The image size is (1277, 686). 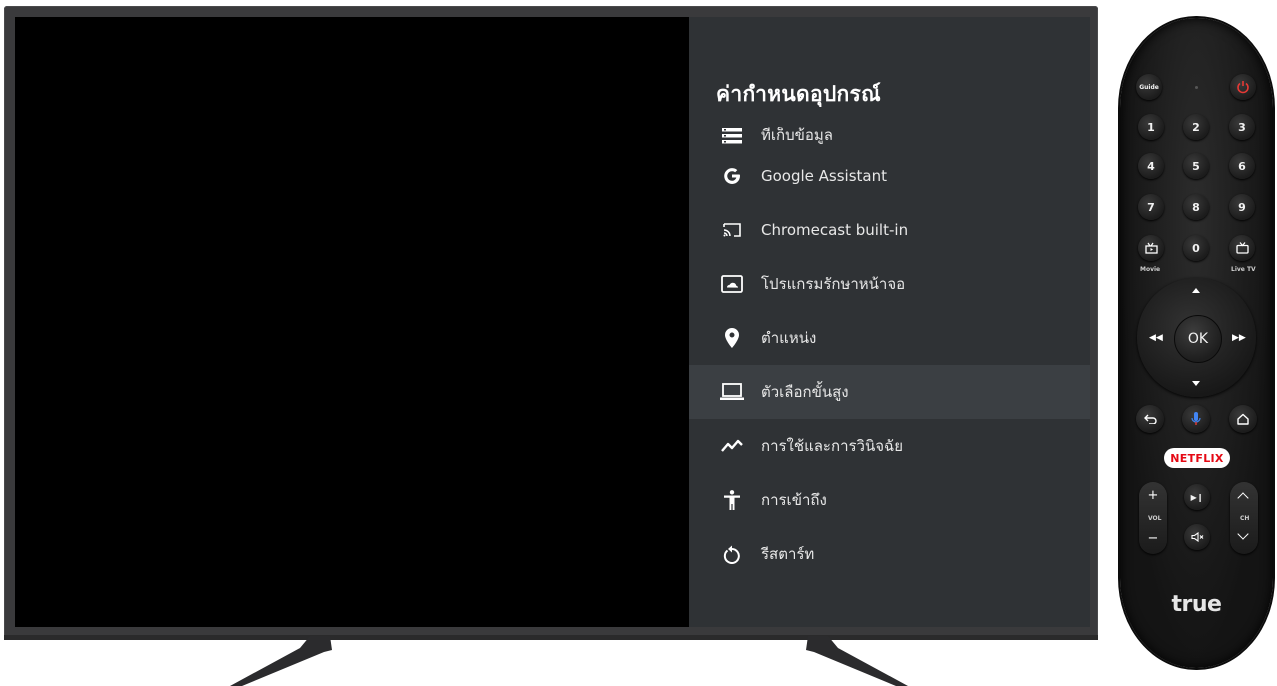 What do you see at coordinates (732, 446) in the screenshot?
I see `activity-graph-icon` at bounding box center [732, 446].